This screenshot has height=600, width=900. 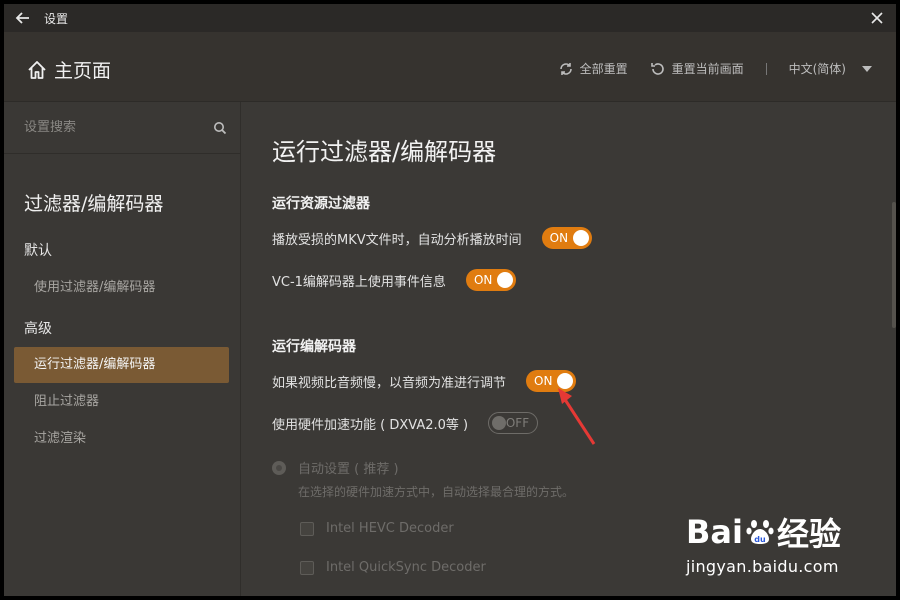 I want to click on paw-icon: du, so click(x=760, y=532).